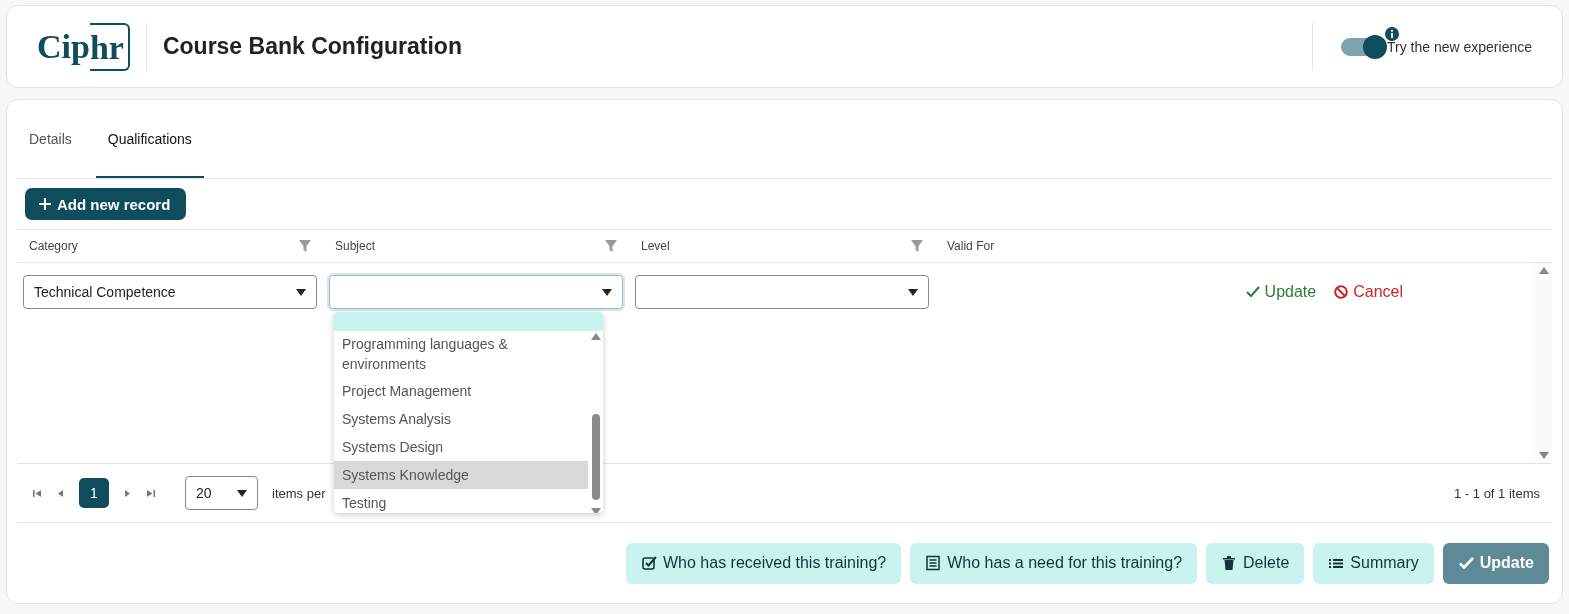 This screenshot has width=1569, height=614. I want to click on pager-summary: 1 - 1 of 1 items, so click(1497, 493).